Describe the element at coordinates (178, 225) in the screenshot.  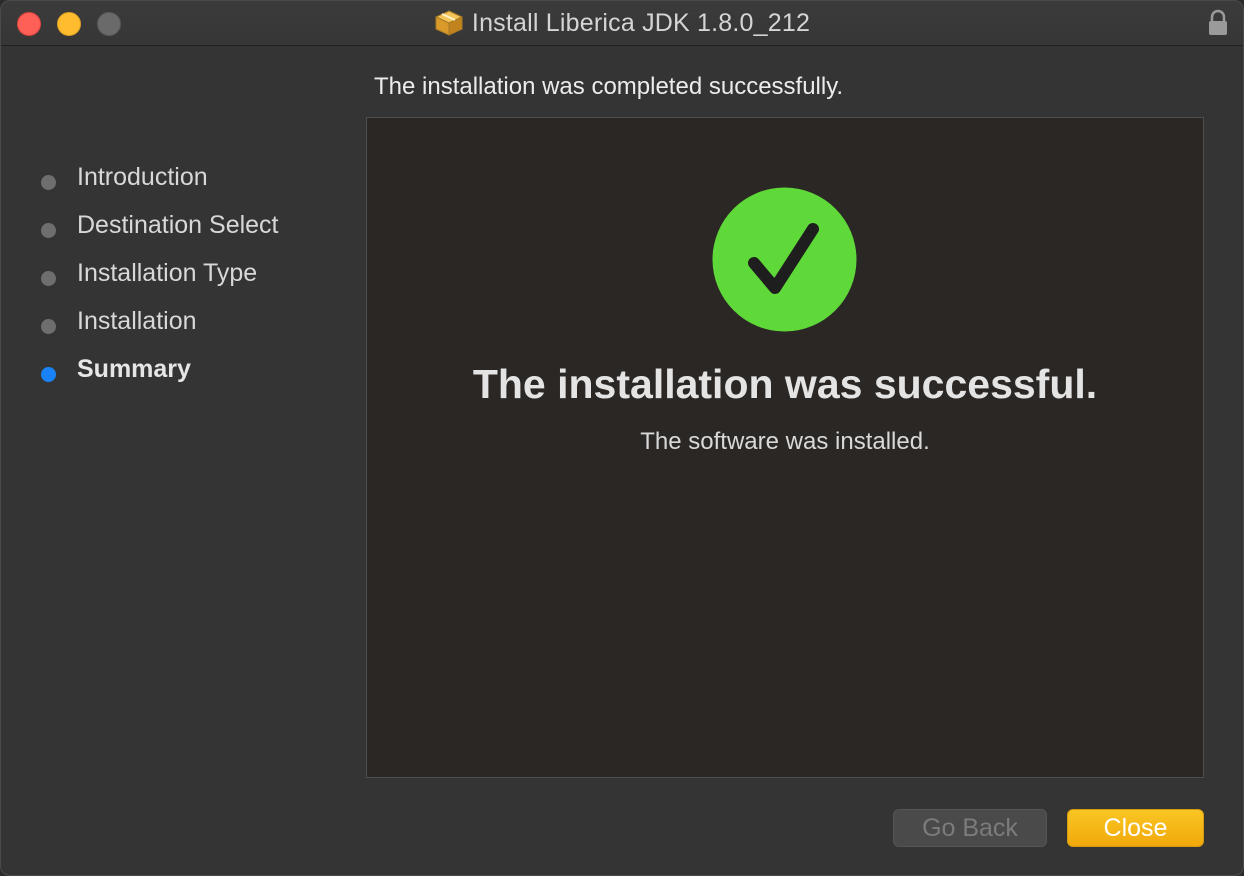
I see `sidebar-step-label: Destination Select` at that location.